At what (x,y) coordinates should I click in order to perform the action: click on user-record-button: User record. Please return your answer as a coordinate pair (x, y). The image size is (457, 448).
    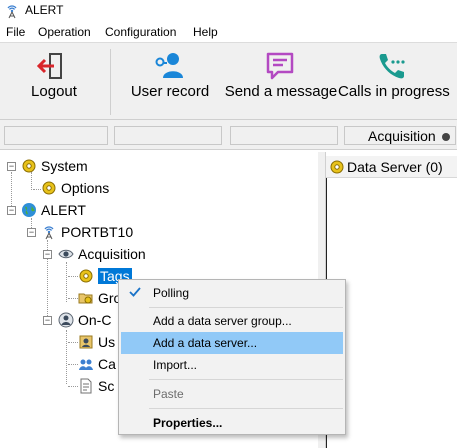
    Looking at the image, I should click on (170, 82).